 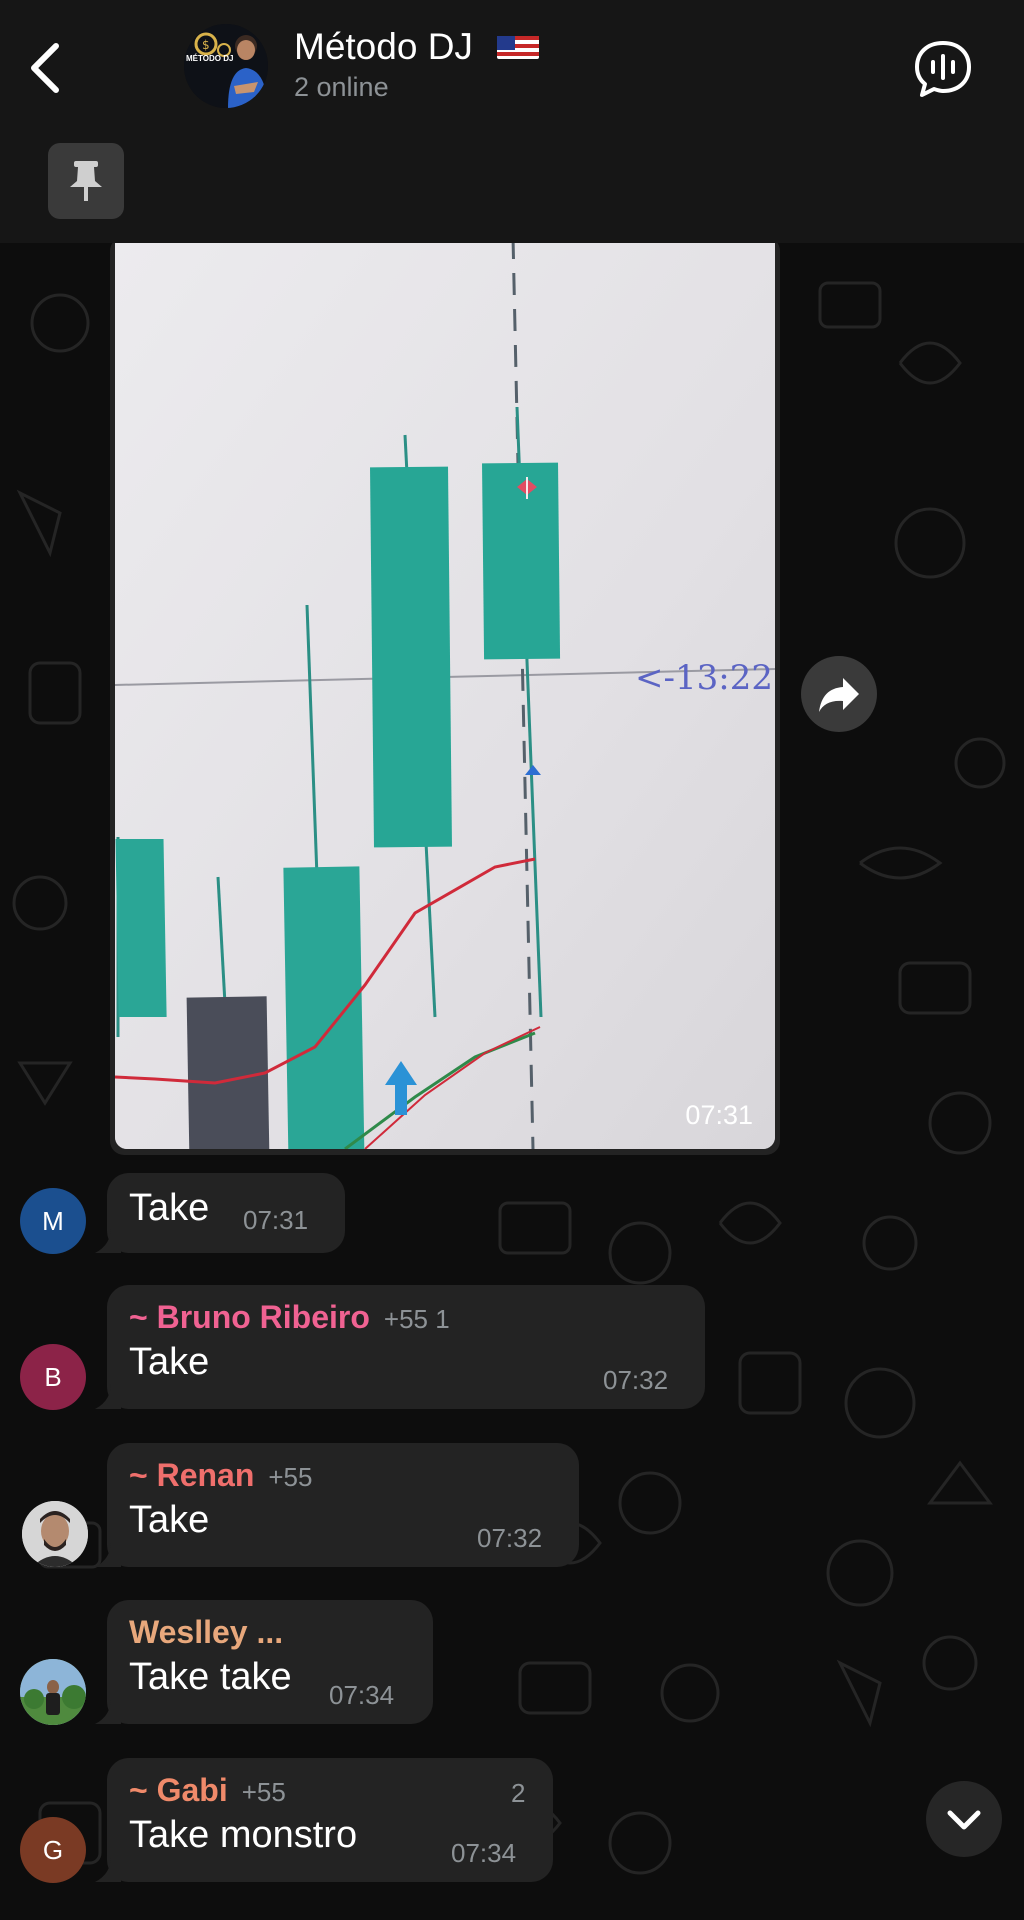 I want to click on chevron-left-icon, so click(x=45, y=68).